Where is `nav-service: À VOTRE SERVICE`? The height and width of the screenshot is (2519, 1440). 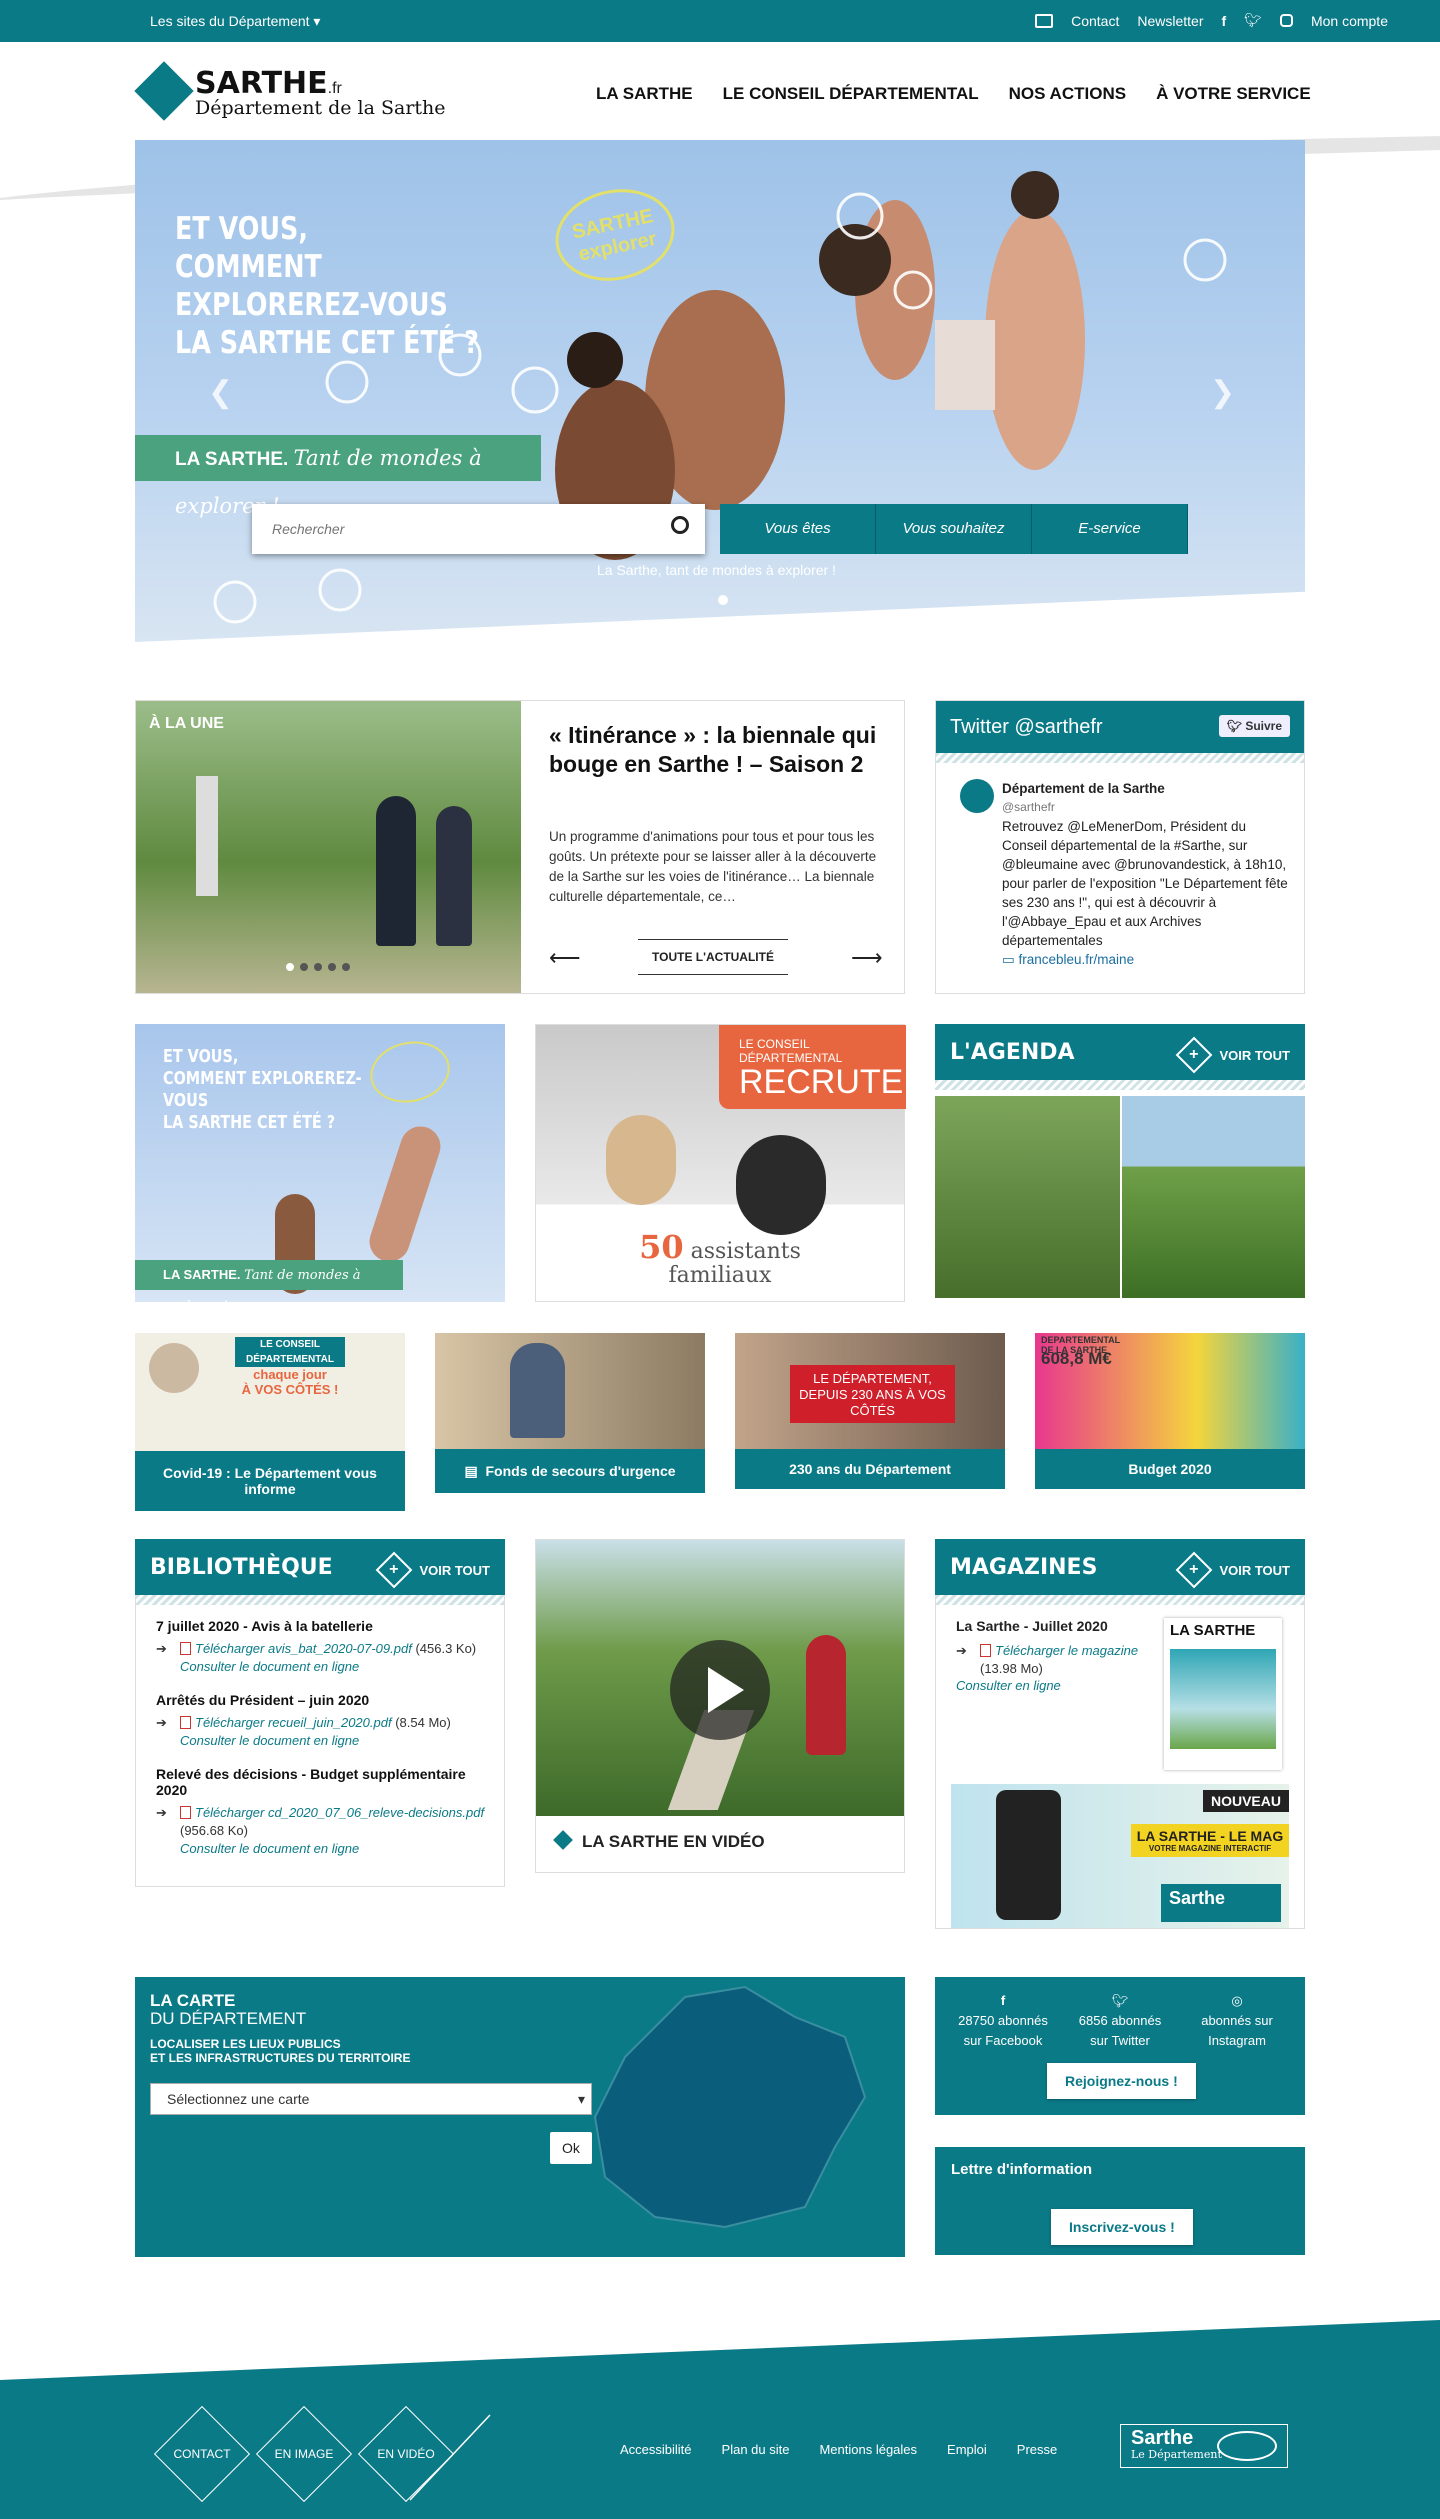
nav-service: À VOTRE SERVICE is located at coordinates (1233, 94).